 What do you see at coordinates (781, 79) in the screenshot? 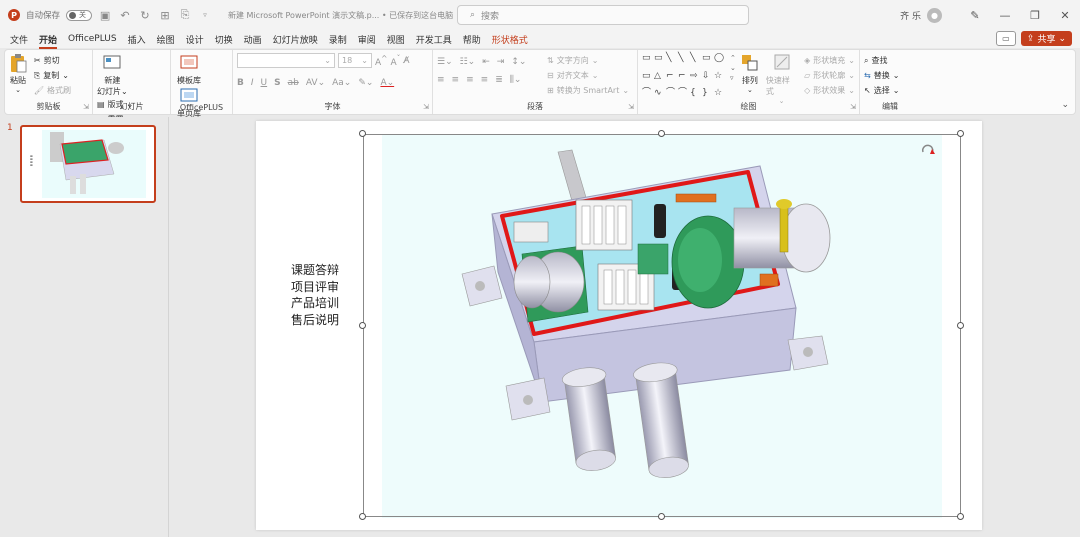
I see `quick-styles-button: 快速样式 ⌄` at bounding box center [781, 79].